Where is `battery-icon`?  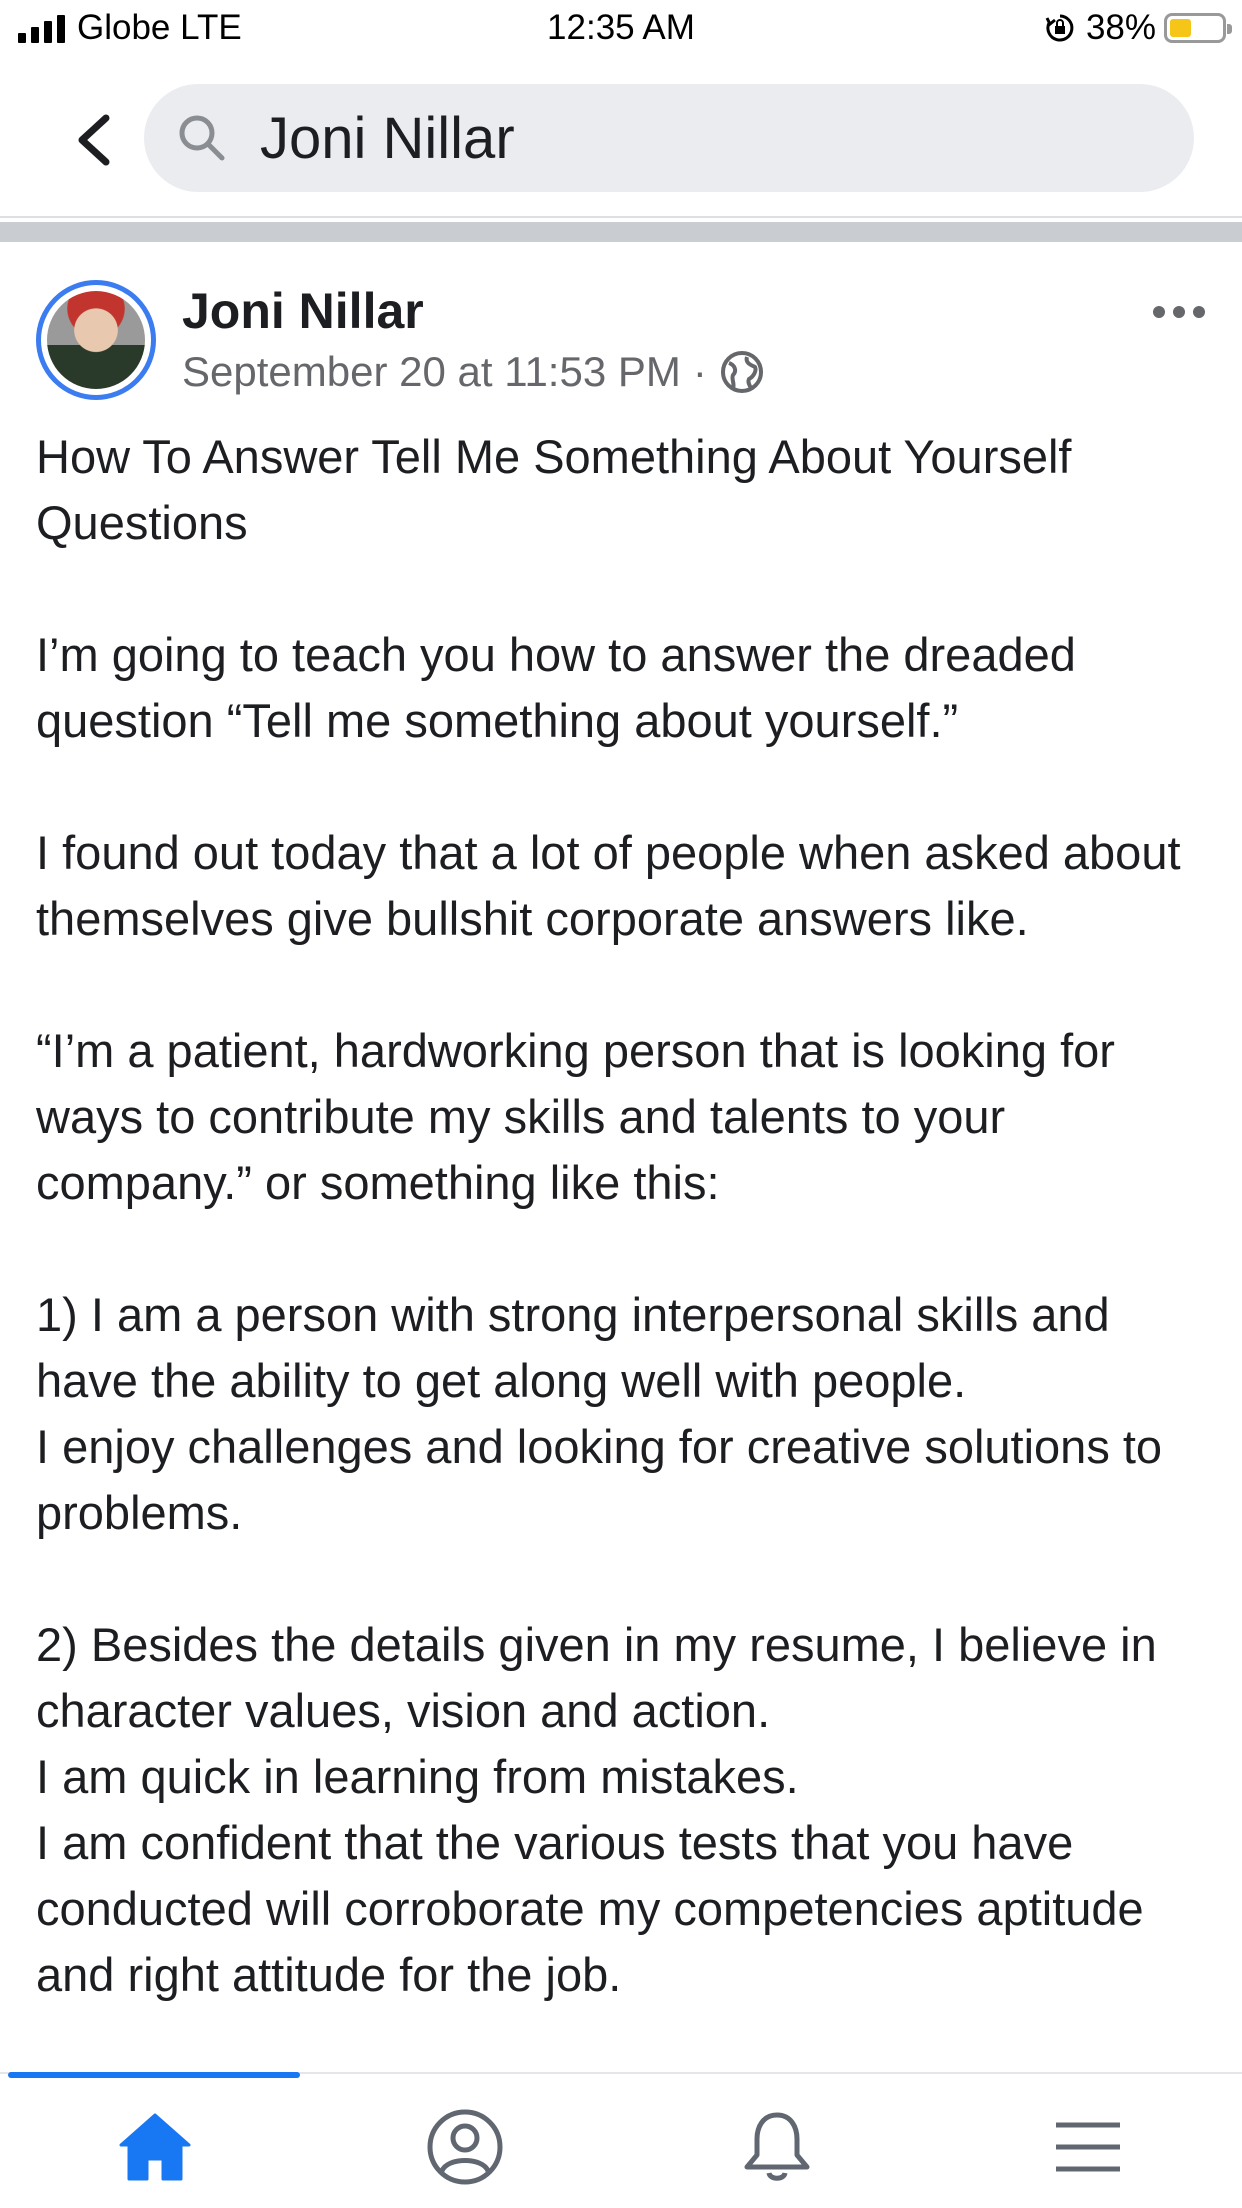 battery-icon is located at coordinates (1198, 28).